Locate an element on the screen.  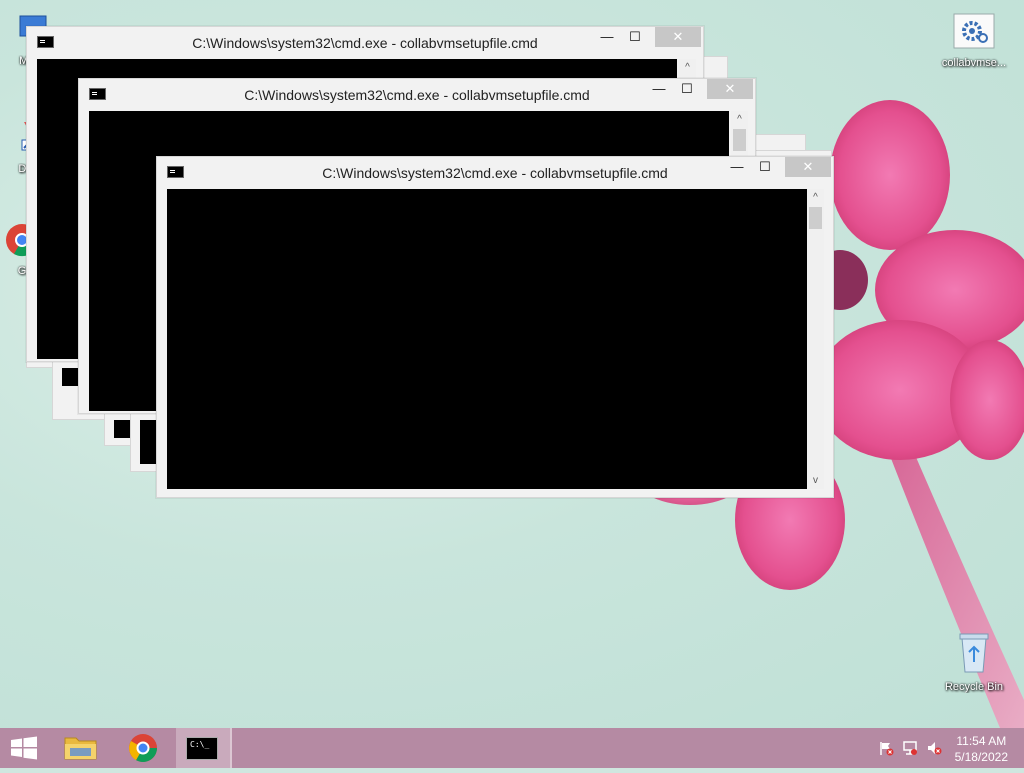
start-button is located at coordinates (24, 748).